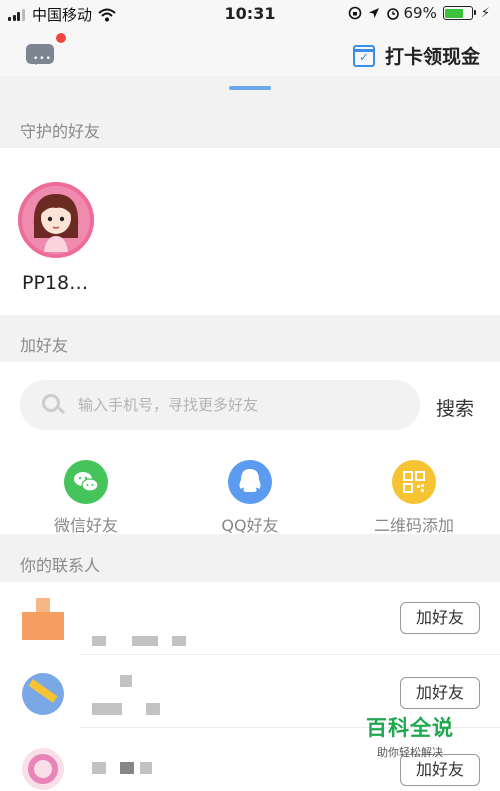  What do you see at coordinates (60, 131) in the screenshot?
I see `guarded-section-title: 守护的好友` at bounding box center [60, 131].